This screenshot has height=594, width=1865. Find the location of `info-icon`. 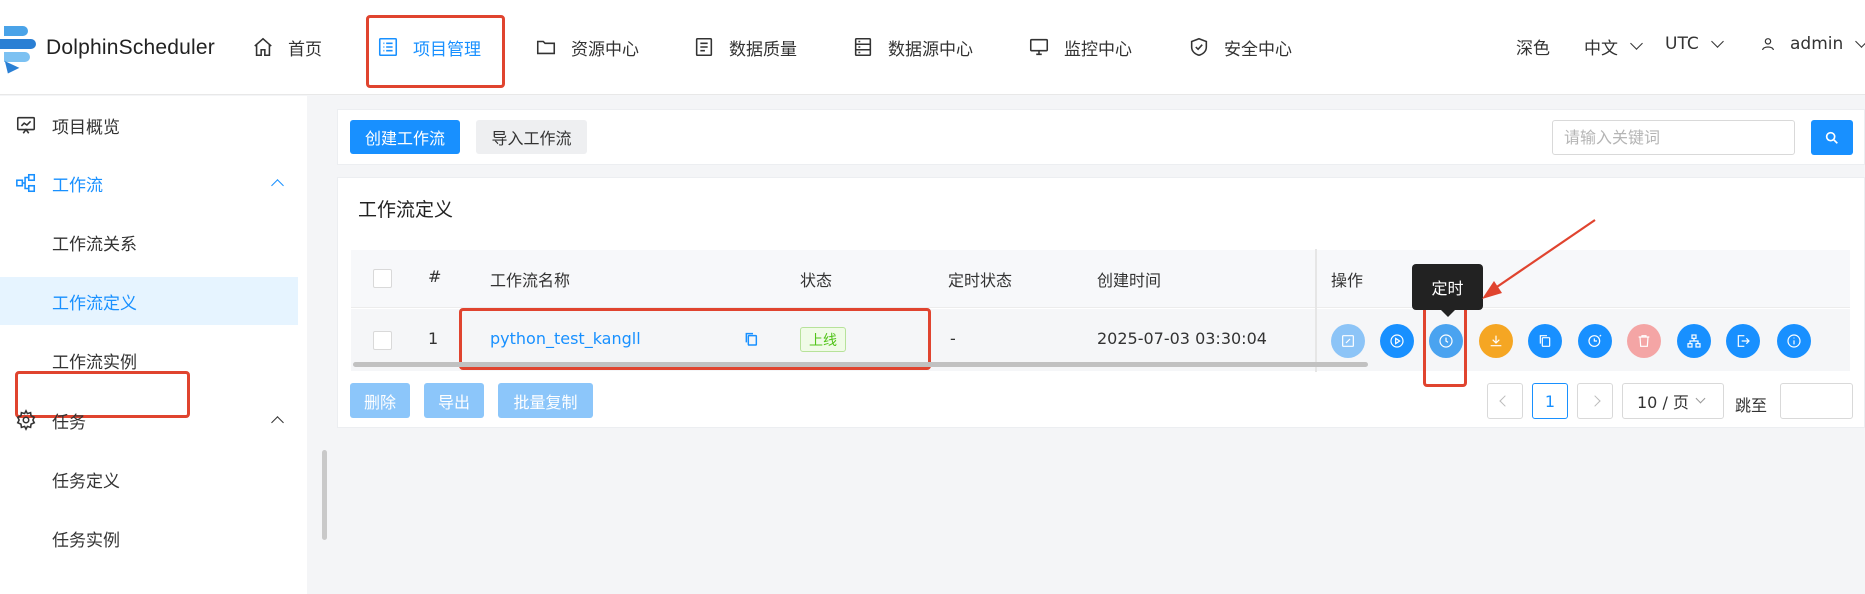

info-icon is located at coordinates (1794, 341).